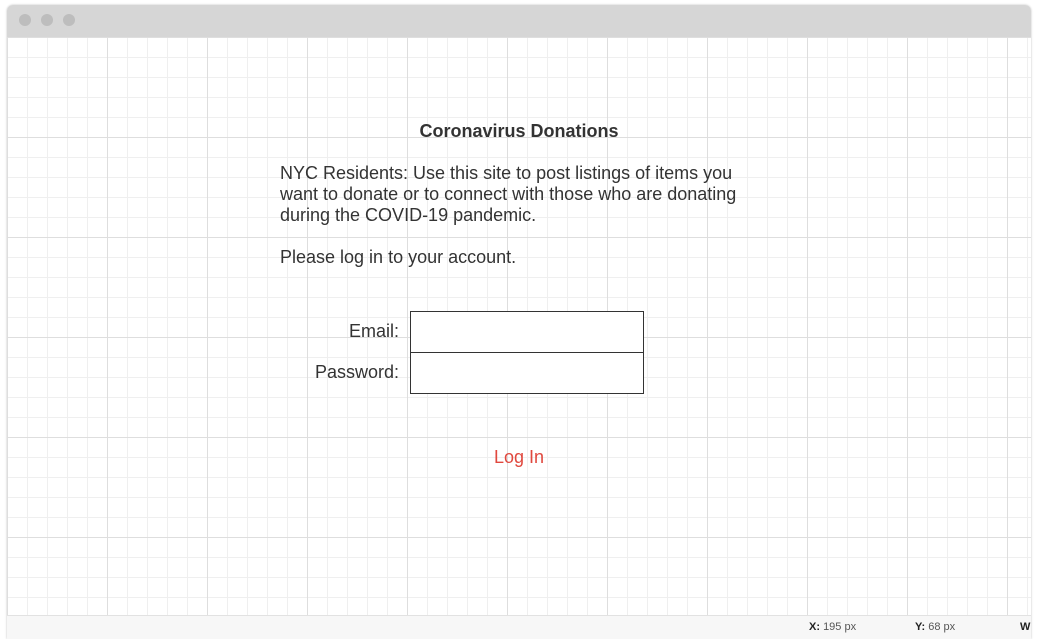  What do you see at coordinates (356, 372) in the screenshot?
I see `password-label: Password:` at bounding box center [356, 372].